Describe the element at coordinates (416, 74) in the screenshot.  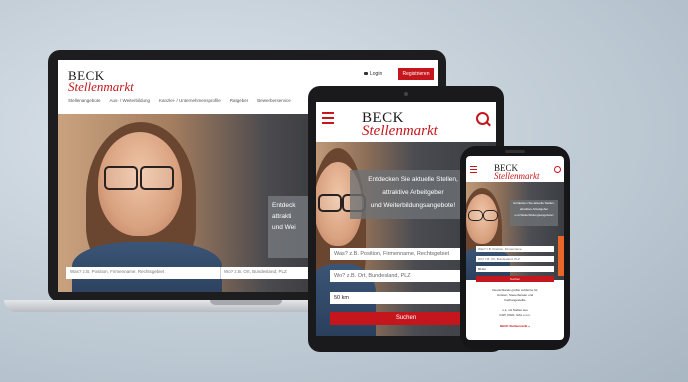
I see `register-button: Registrieren` at that location.